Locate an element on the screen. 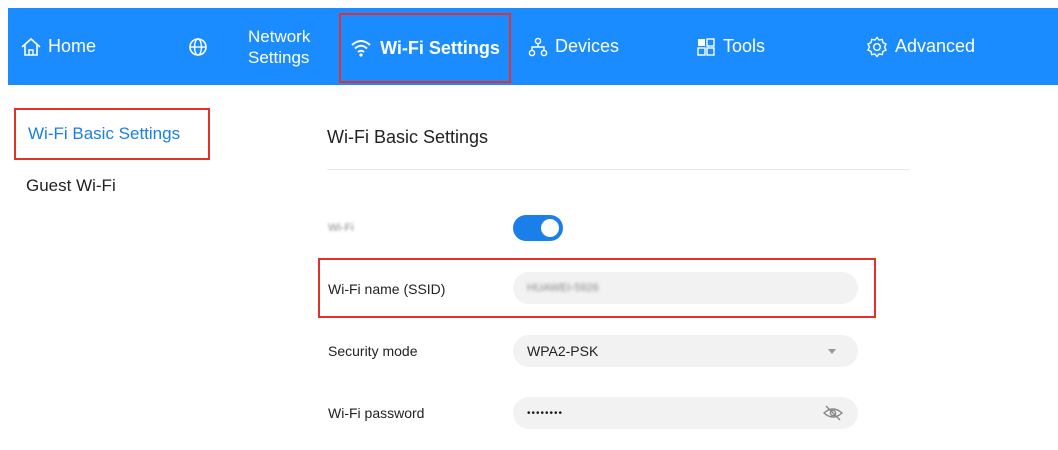  sidebar-item-guest-wifi: Guest Wi-Fi is located at coordinates (71, 186).